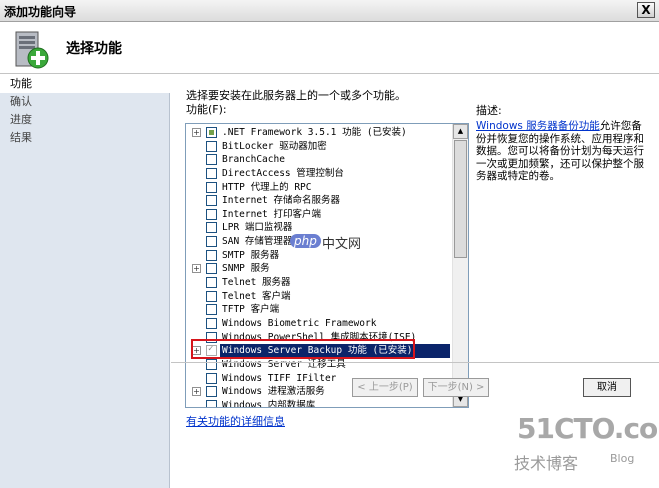  Describe the element at coordinates (320, 310) in the screenshot. I see `feature-row: TFTP 客户端` at that location.